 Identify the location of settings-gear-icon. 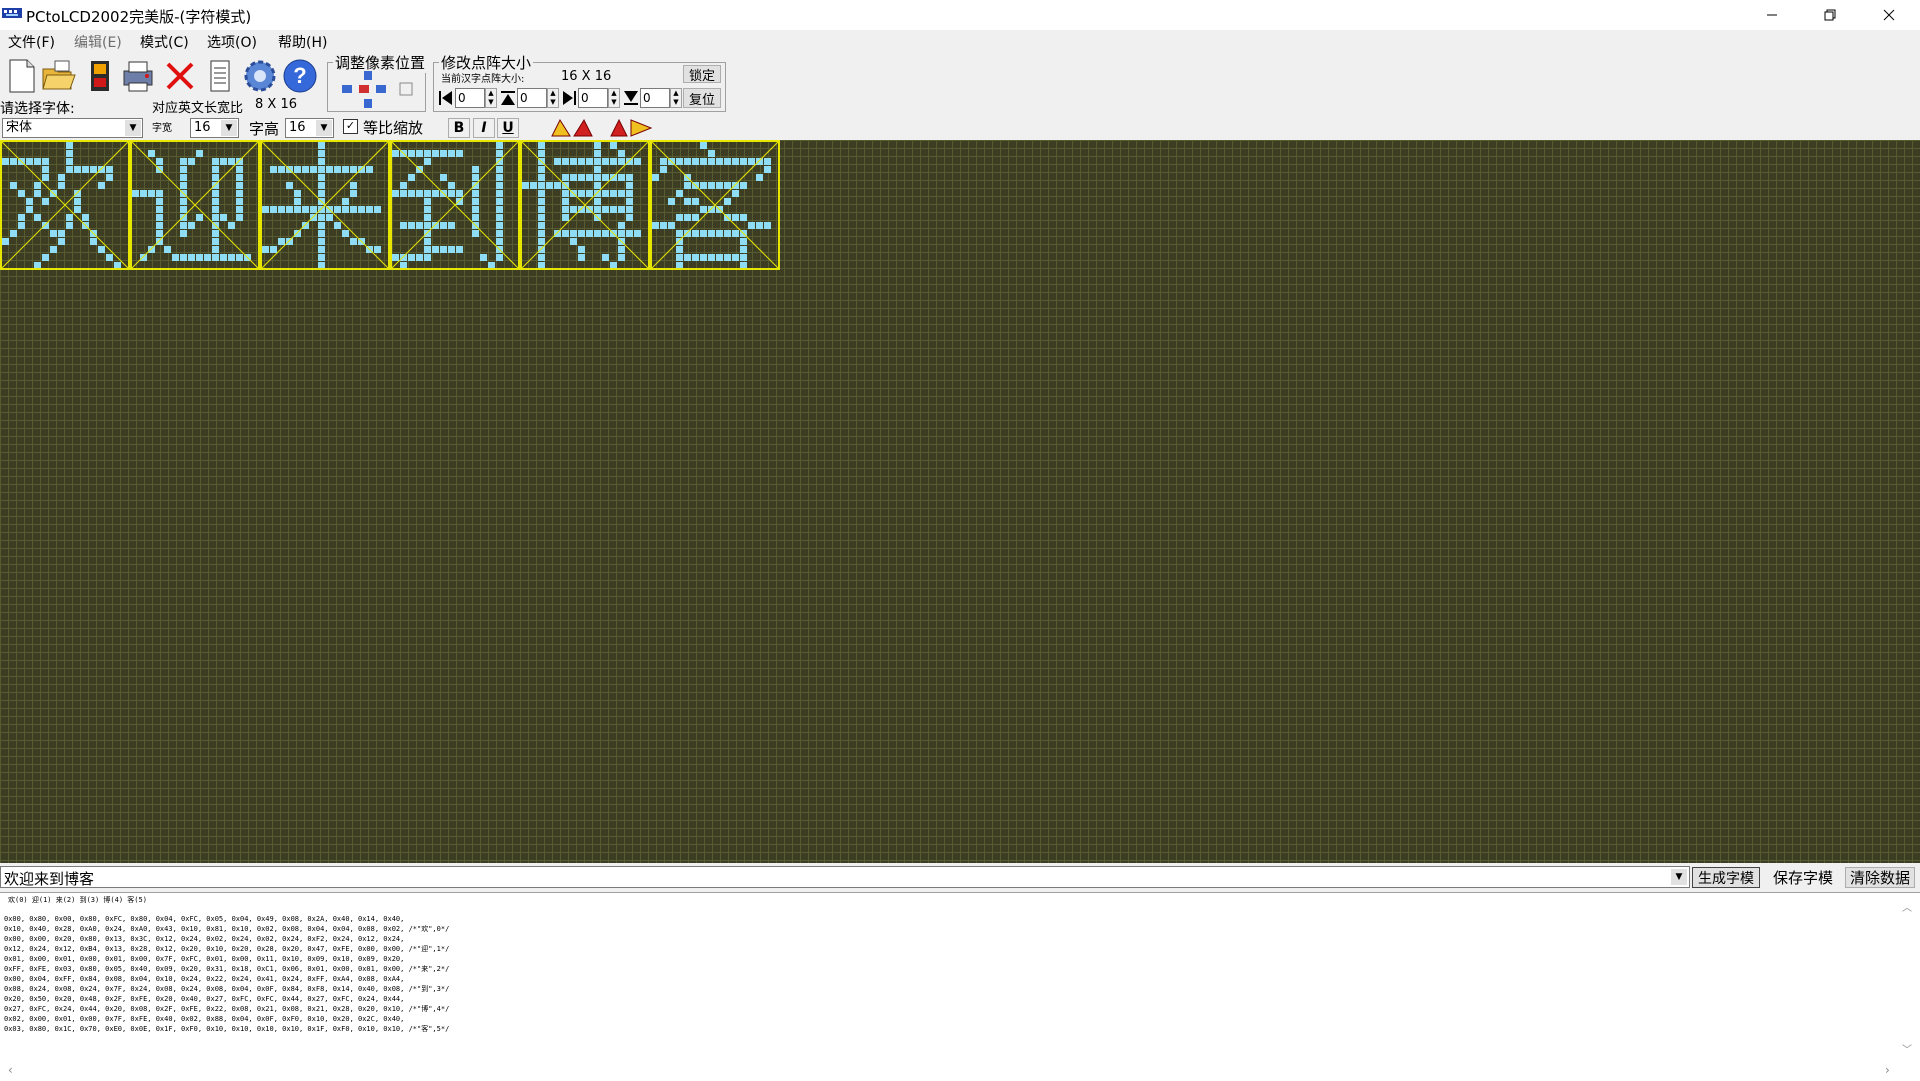
(260, 76).